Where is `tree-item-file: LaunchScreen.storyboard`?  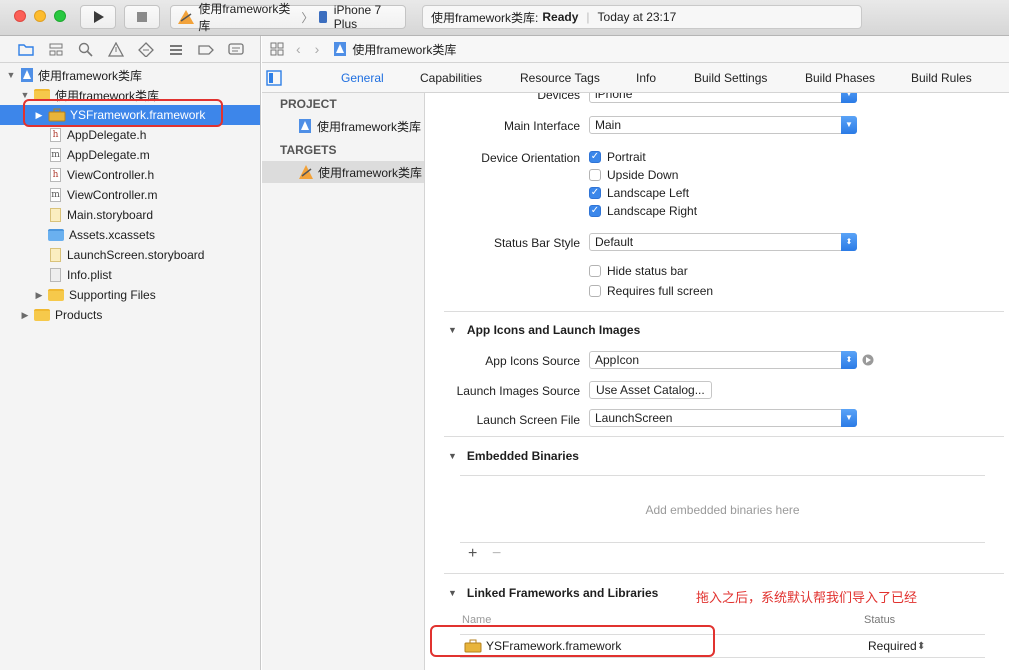 tree-item-file: LaunchScreen.storyboard is located at coordinates (130, 255).